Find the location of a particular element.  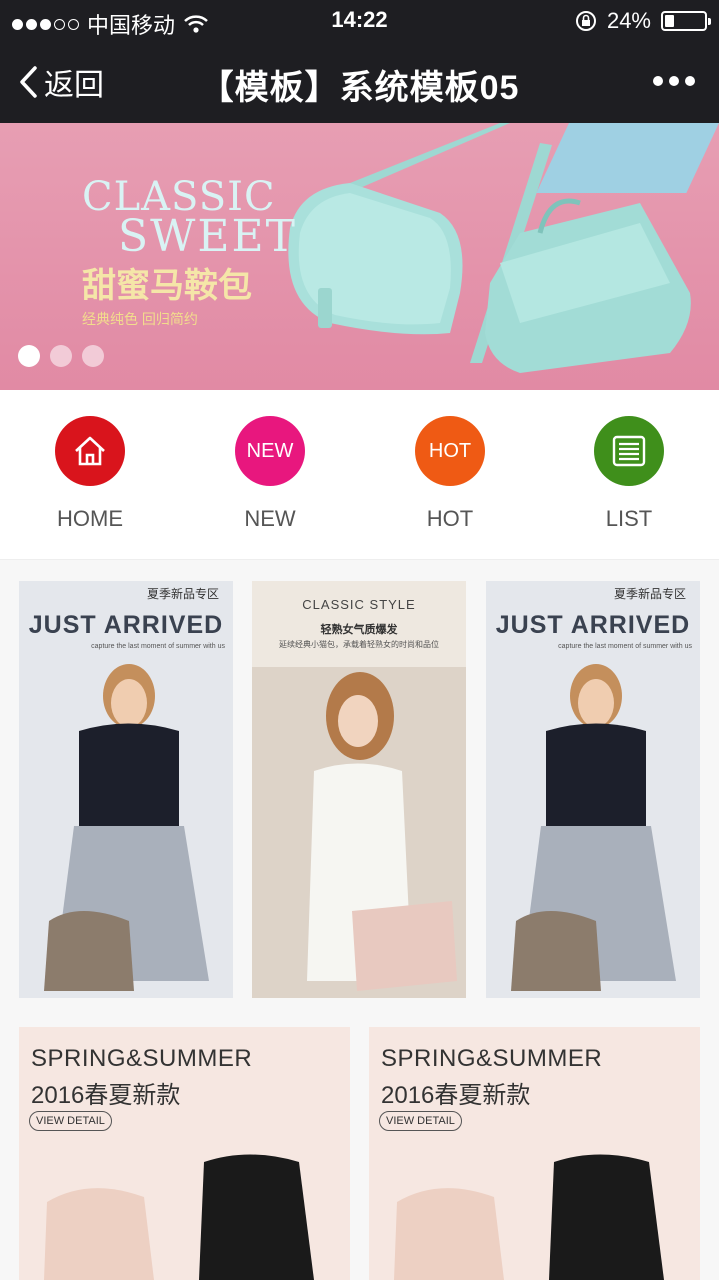

quick-nav-new: NEW NEW is located at coordinates (270, 474).